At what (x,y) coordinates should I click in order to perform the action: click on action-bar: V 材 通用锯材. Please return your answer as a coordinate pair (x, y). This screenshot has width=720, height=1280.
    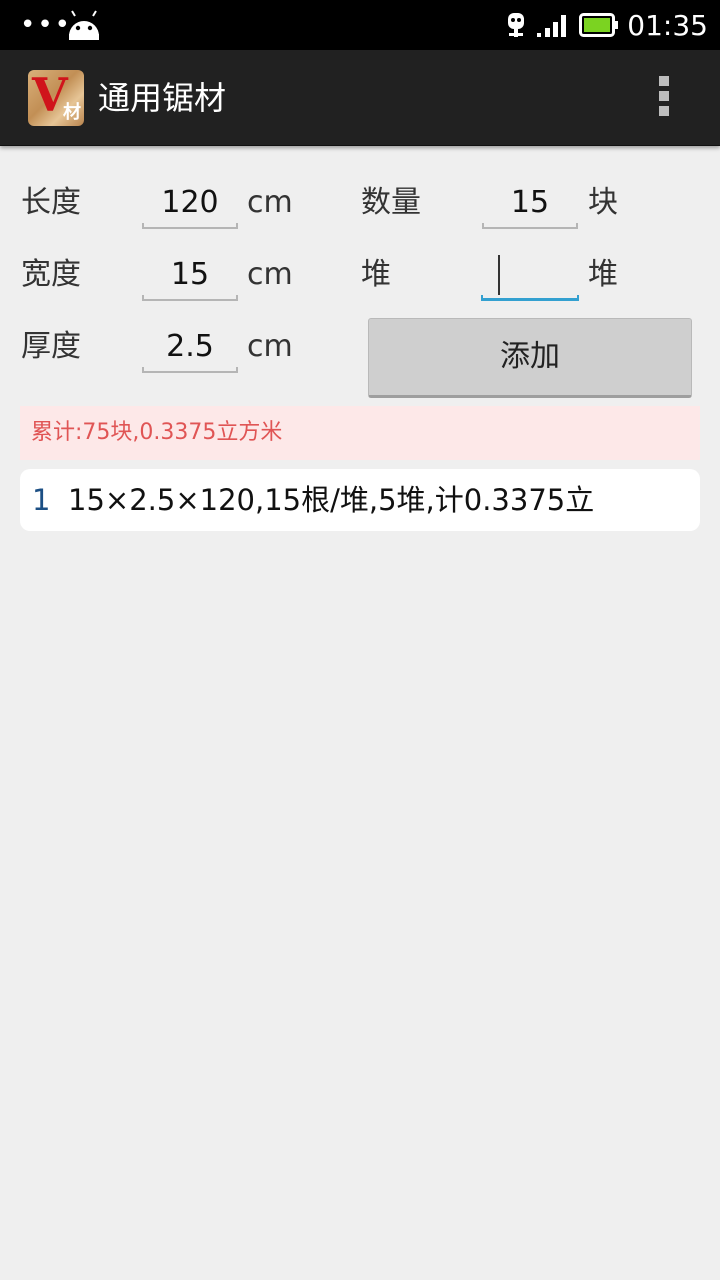
    Looking at the image, I should click on (360, 98).